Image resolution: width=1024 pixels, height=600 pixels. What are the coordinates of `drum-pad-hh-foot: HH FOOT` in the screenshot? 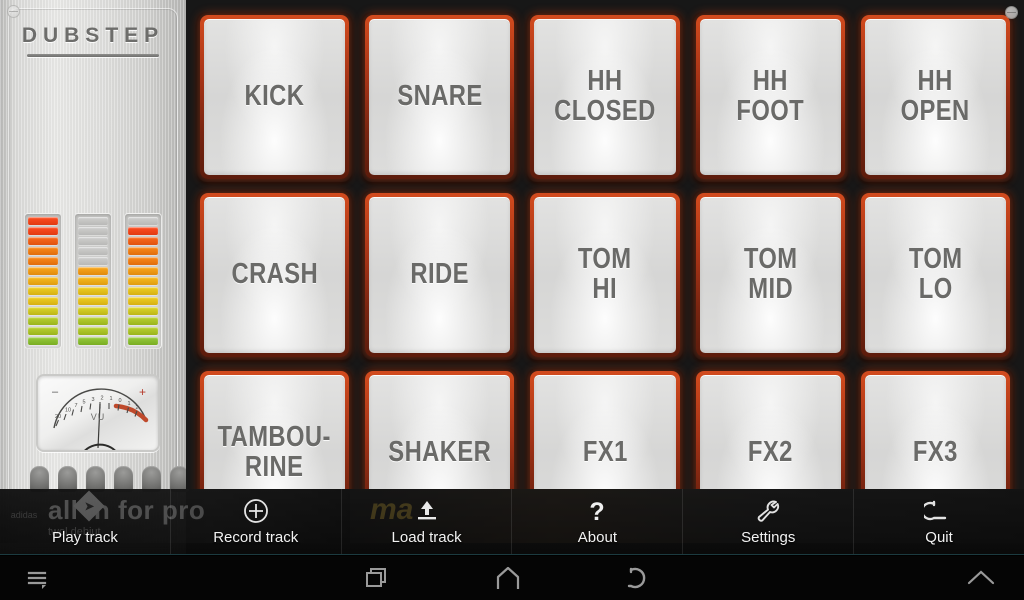 It's located at (770, 97).